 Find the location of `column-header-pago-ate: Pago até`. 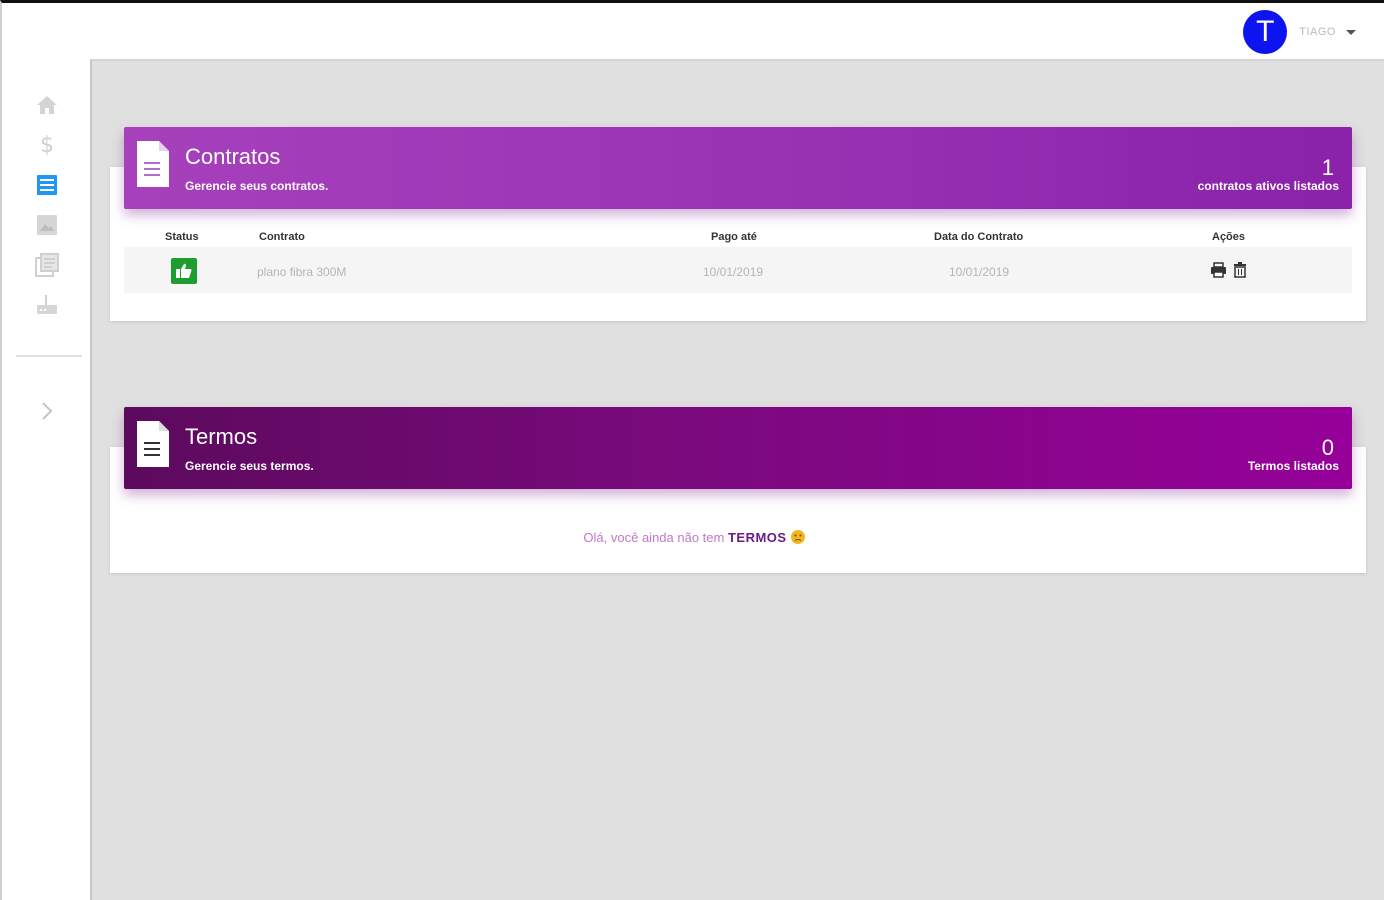

column-header-pago-ate: Pago até is located at coordinates (734, 237).